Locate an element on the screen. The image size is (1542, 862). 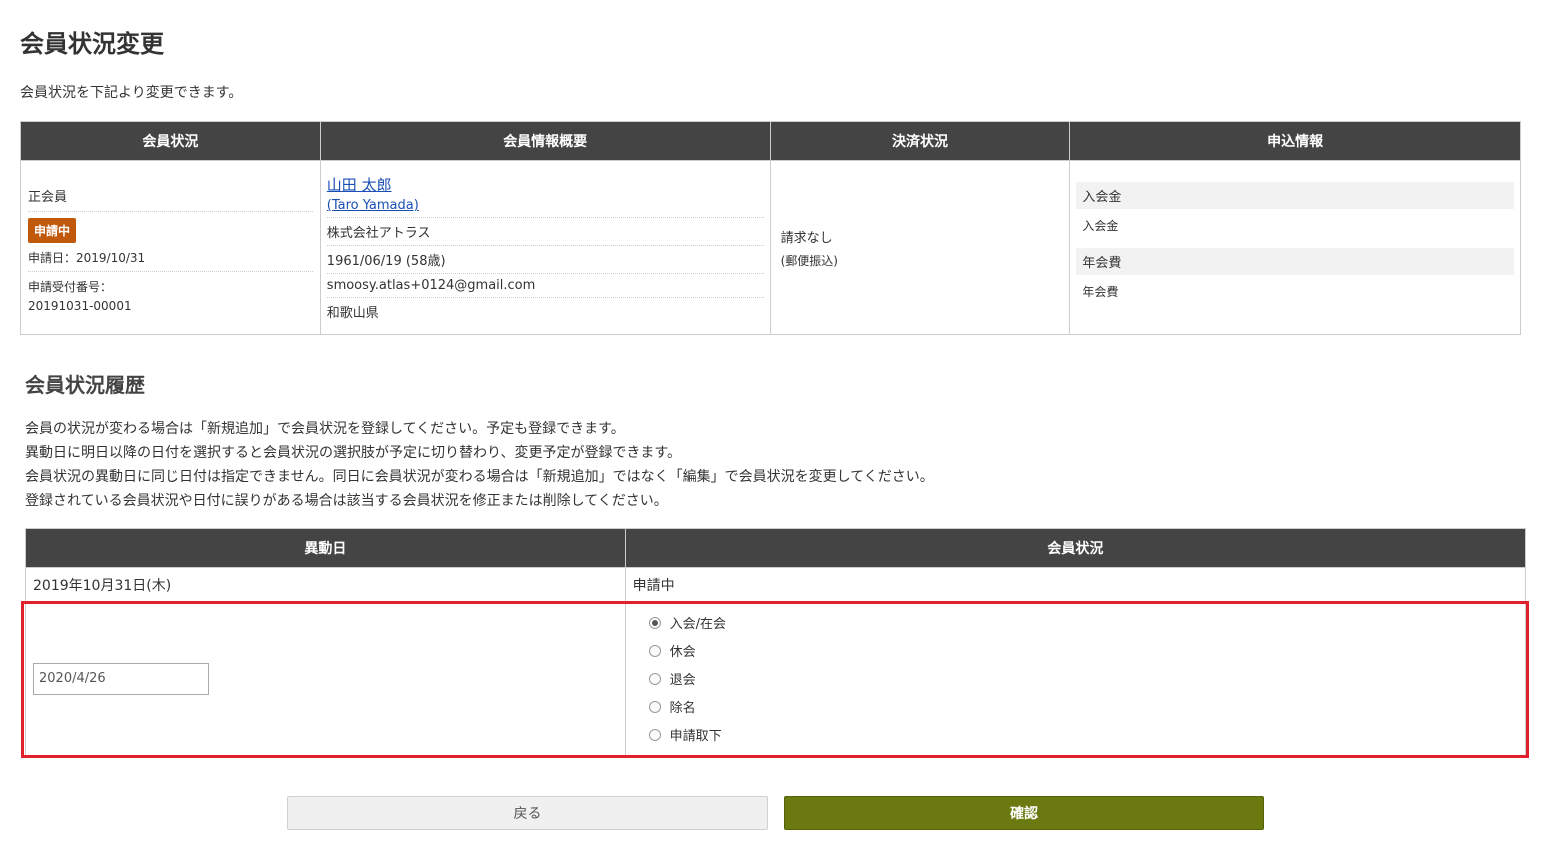
receipt-label: 申請受付番号： is located at coordinates (70, 287).